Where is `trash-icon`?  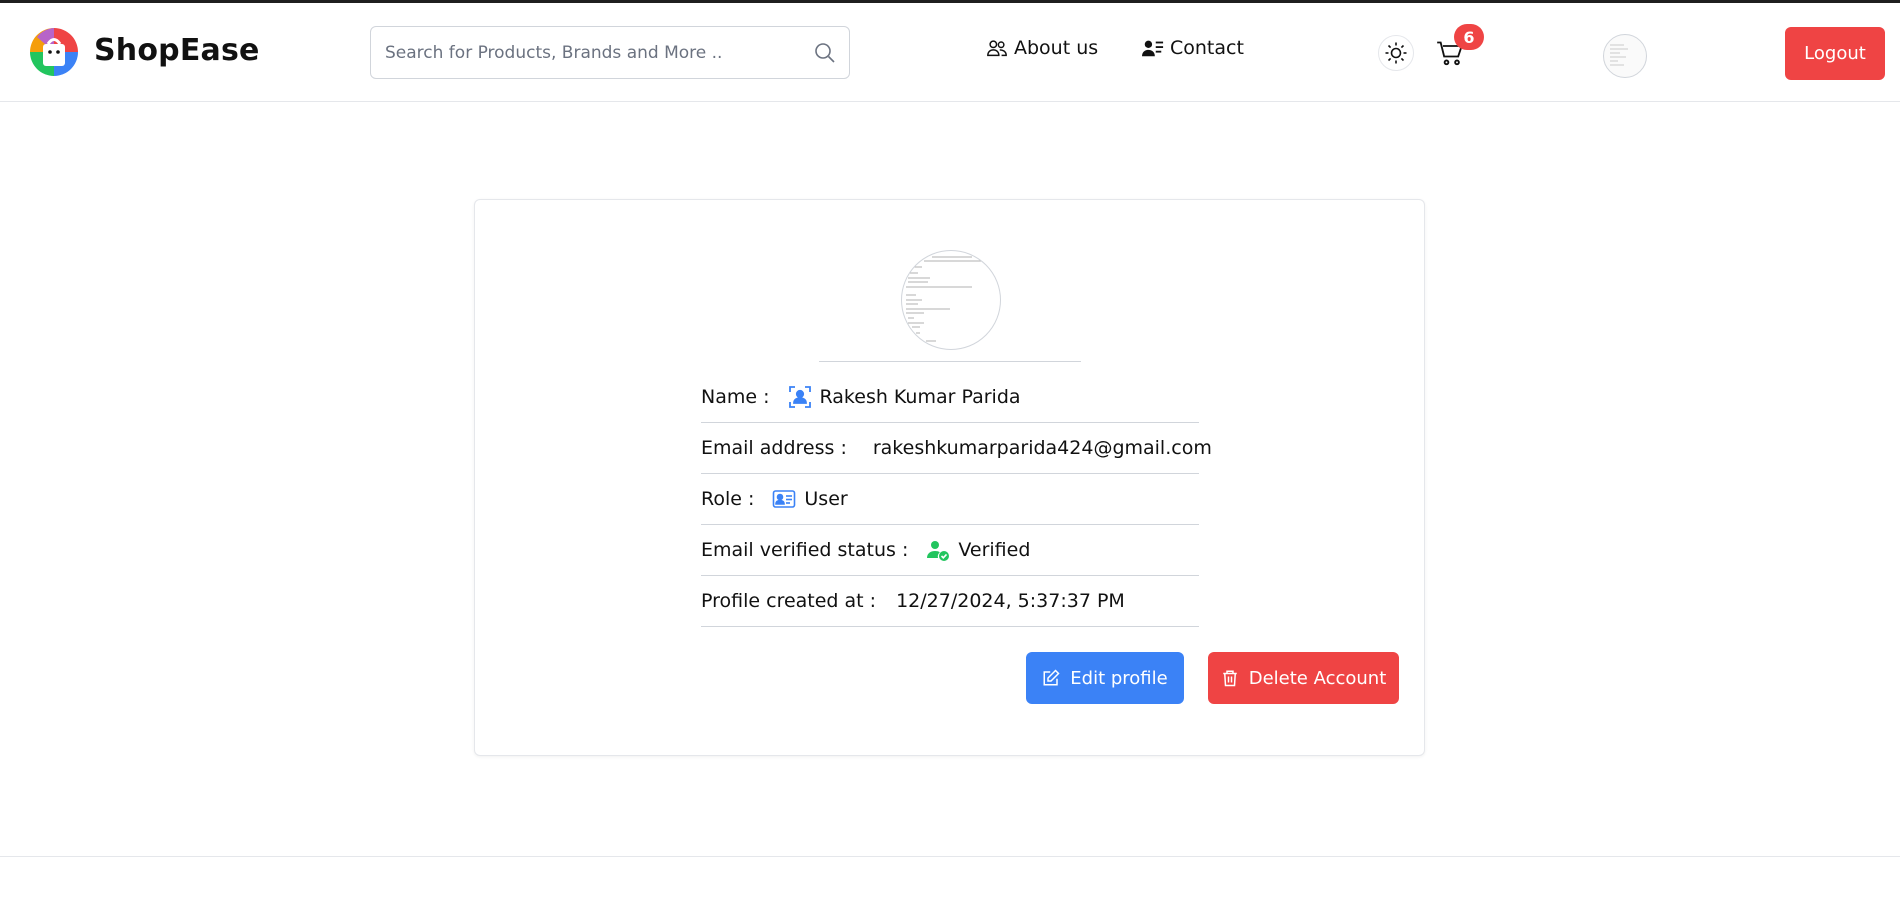 trash-icon is located at coordinates (1229, 678).